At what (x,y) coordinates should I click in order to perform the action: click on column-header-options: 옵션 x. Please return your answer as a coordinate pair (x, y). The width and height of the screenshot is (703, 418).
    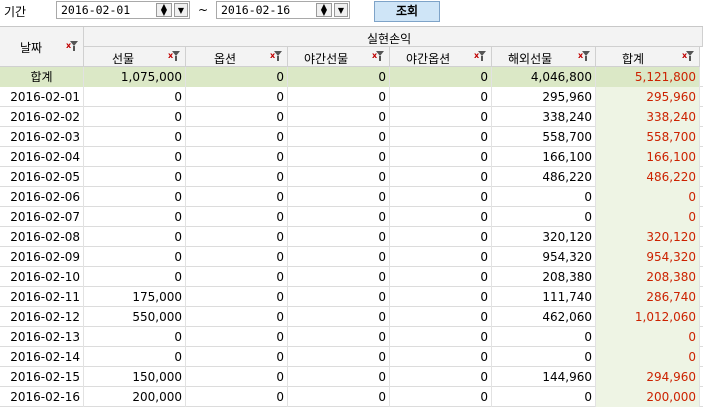
    Looking at the image, I should click on (237, 57).